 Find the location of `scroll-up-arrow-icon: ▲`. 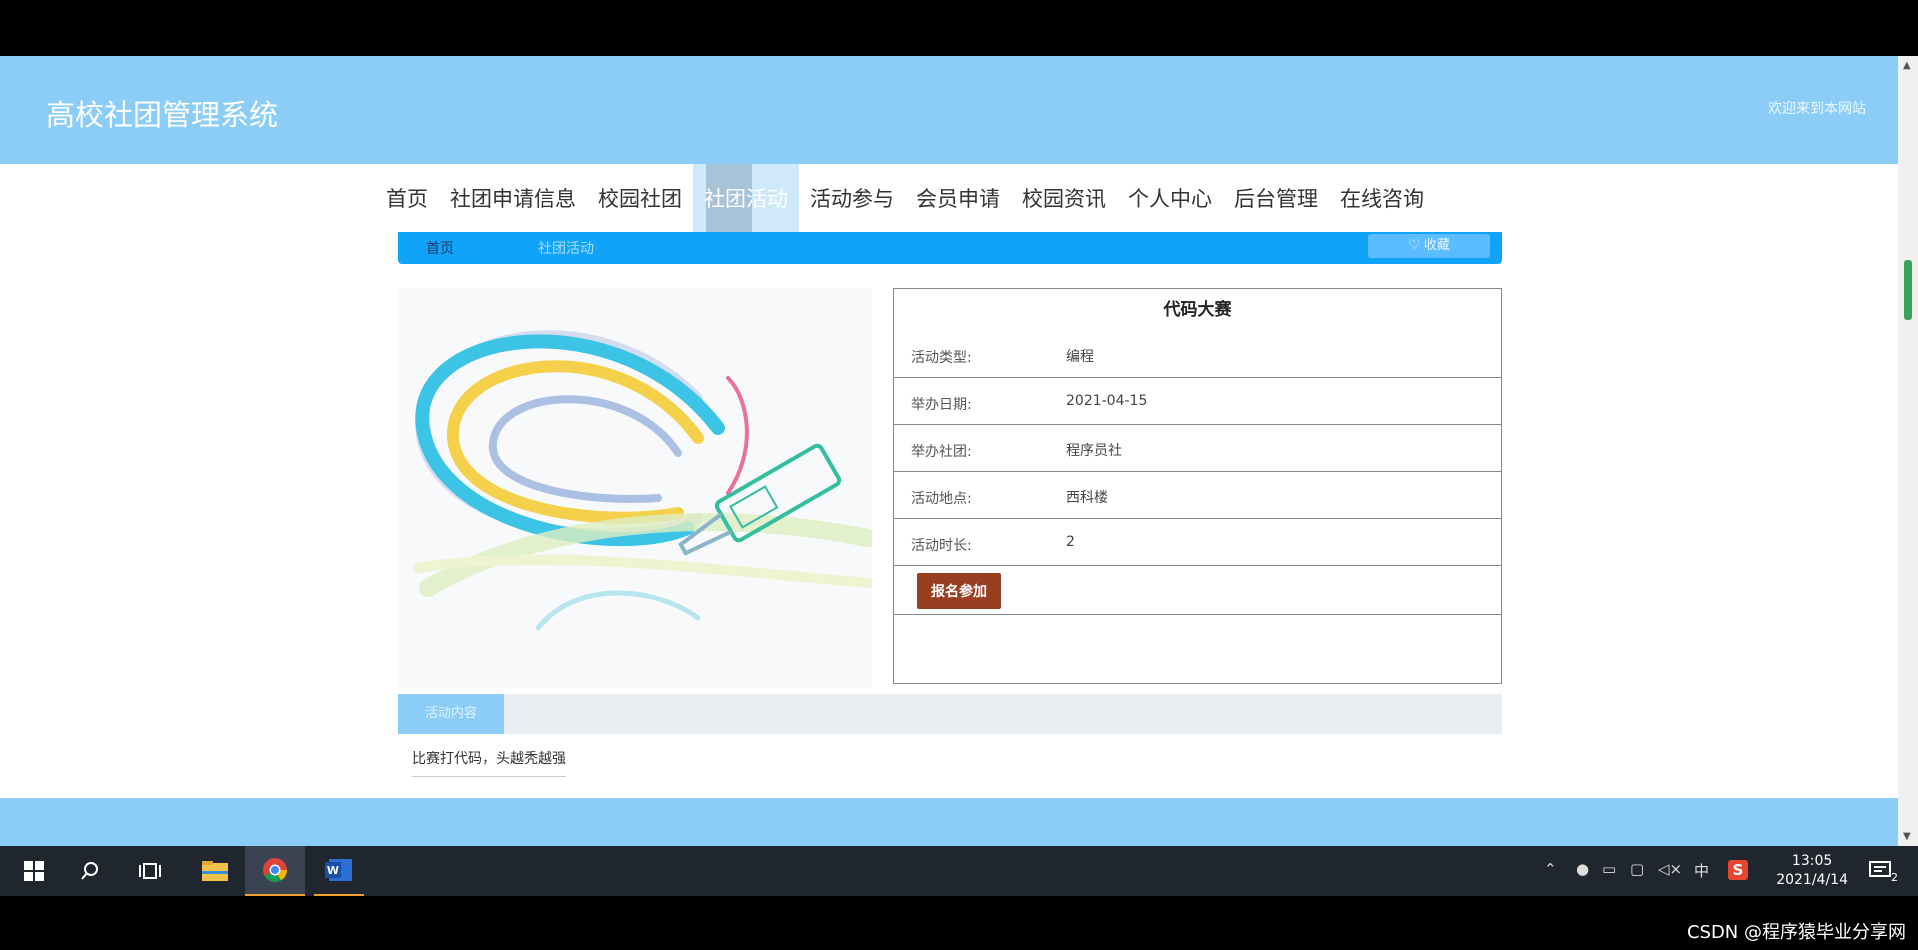

scroll-up-arrow-icon: ▲ is located at coordinates (1907, 65).